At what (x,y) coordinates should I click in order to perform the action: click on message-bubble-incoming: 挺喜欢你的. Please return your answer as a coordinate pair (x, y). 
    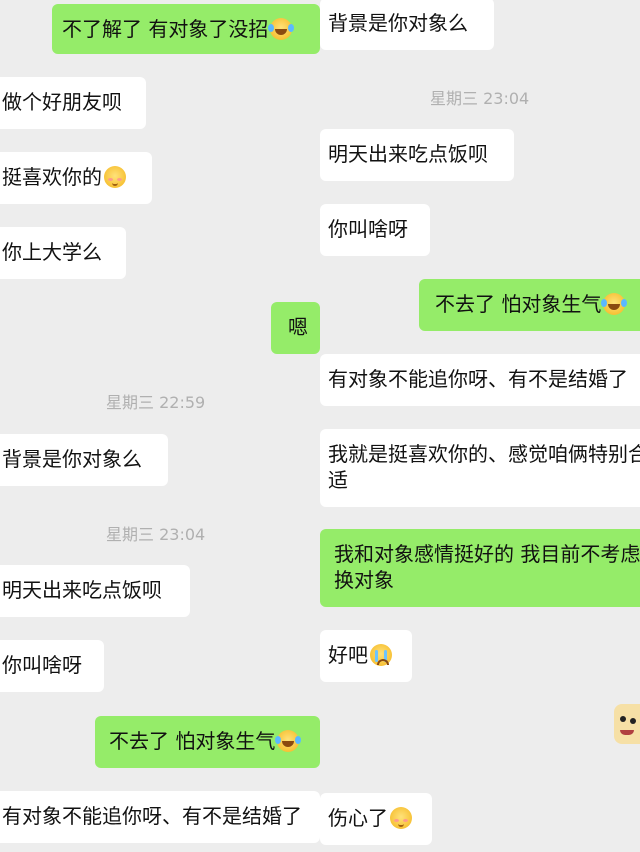
    Looking at the image, I should click on (76, 178).